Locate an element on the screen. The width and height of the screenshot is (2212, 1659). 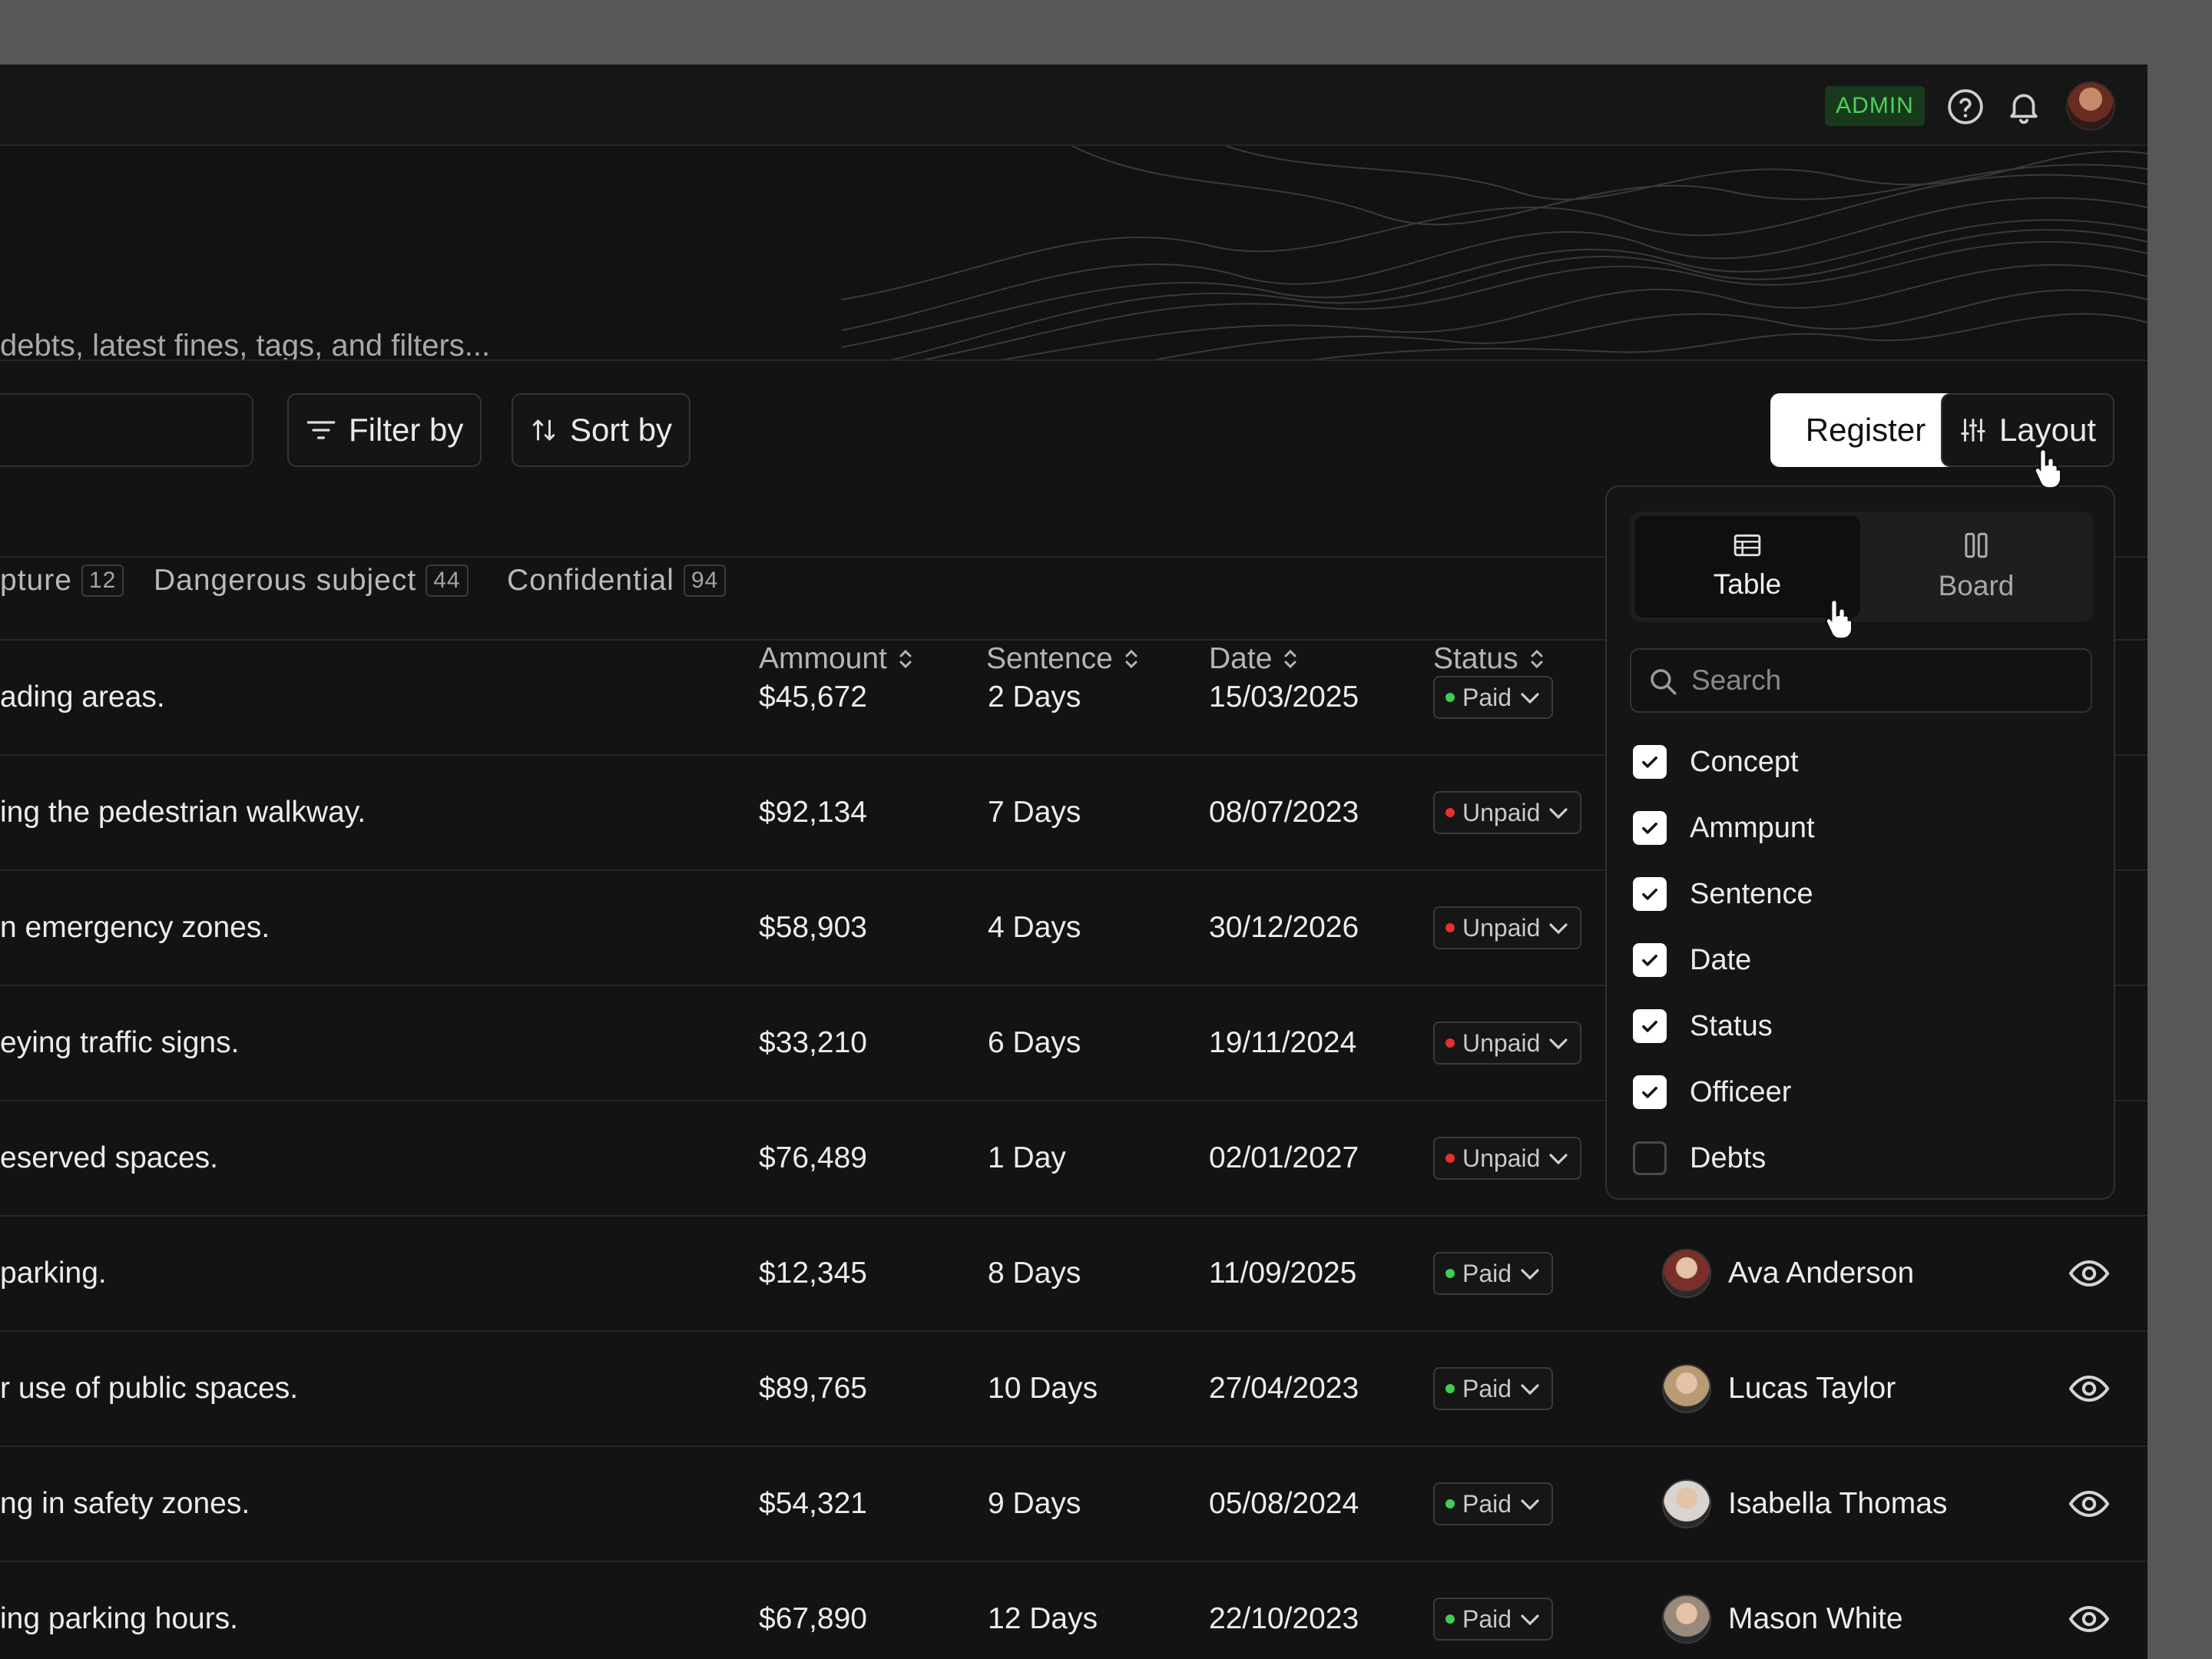
topographic-pattern is located at coordinates (1495, 252).